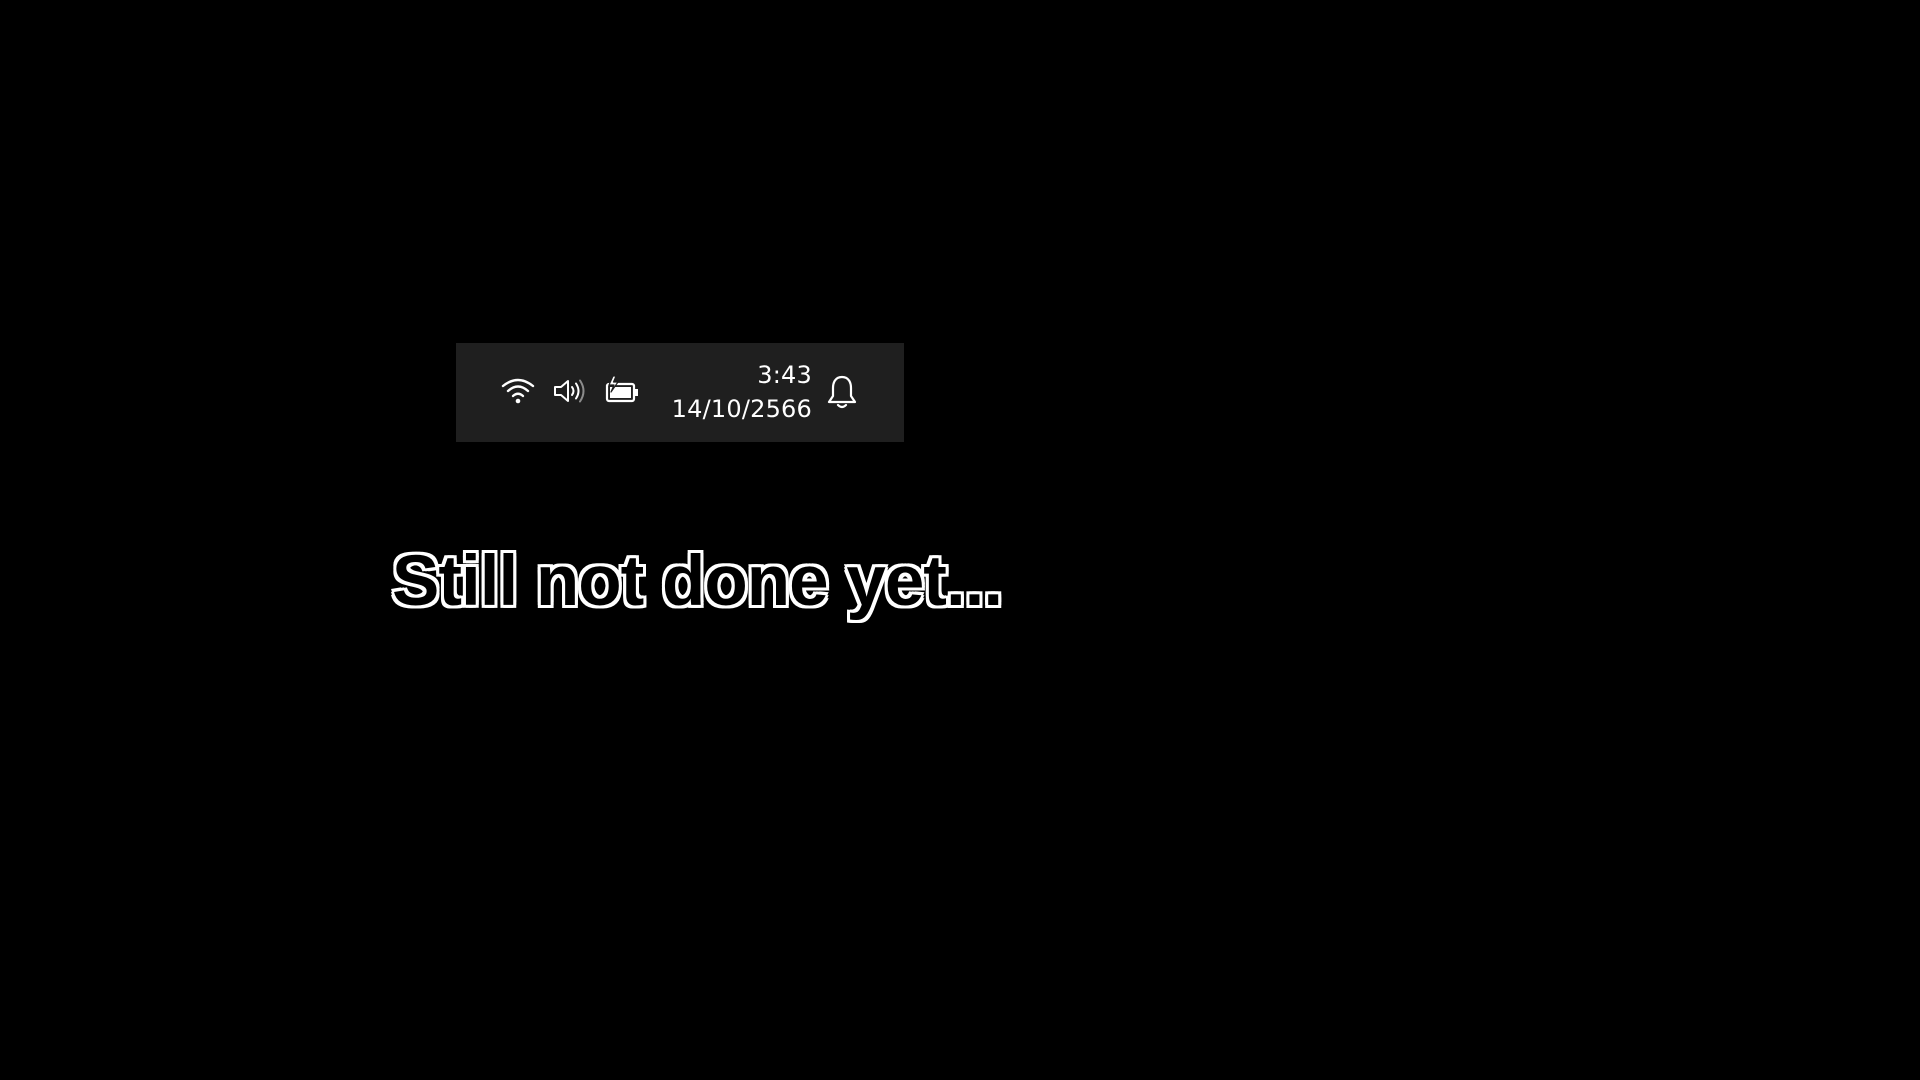 The height and width of the screenshot is (1080, 1920). I want to click on clock: 3:43 14/10/2566, so click(734, 392).